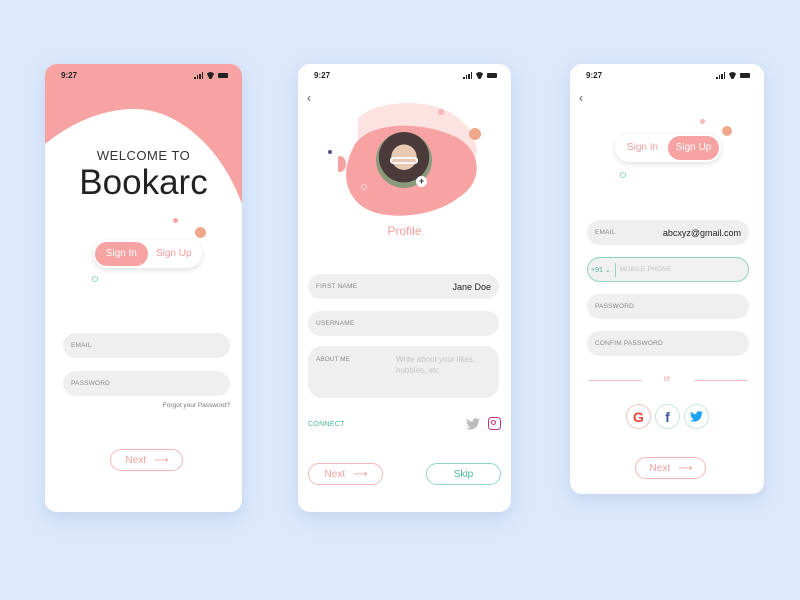  What do you see at coordinates (615, 269) in the screenshot?
I see `divider` at bounding box center [615, 269].